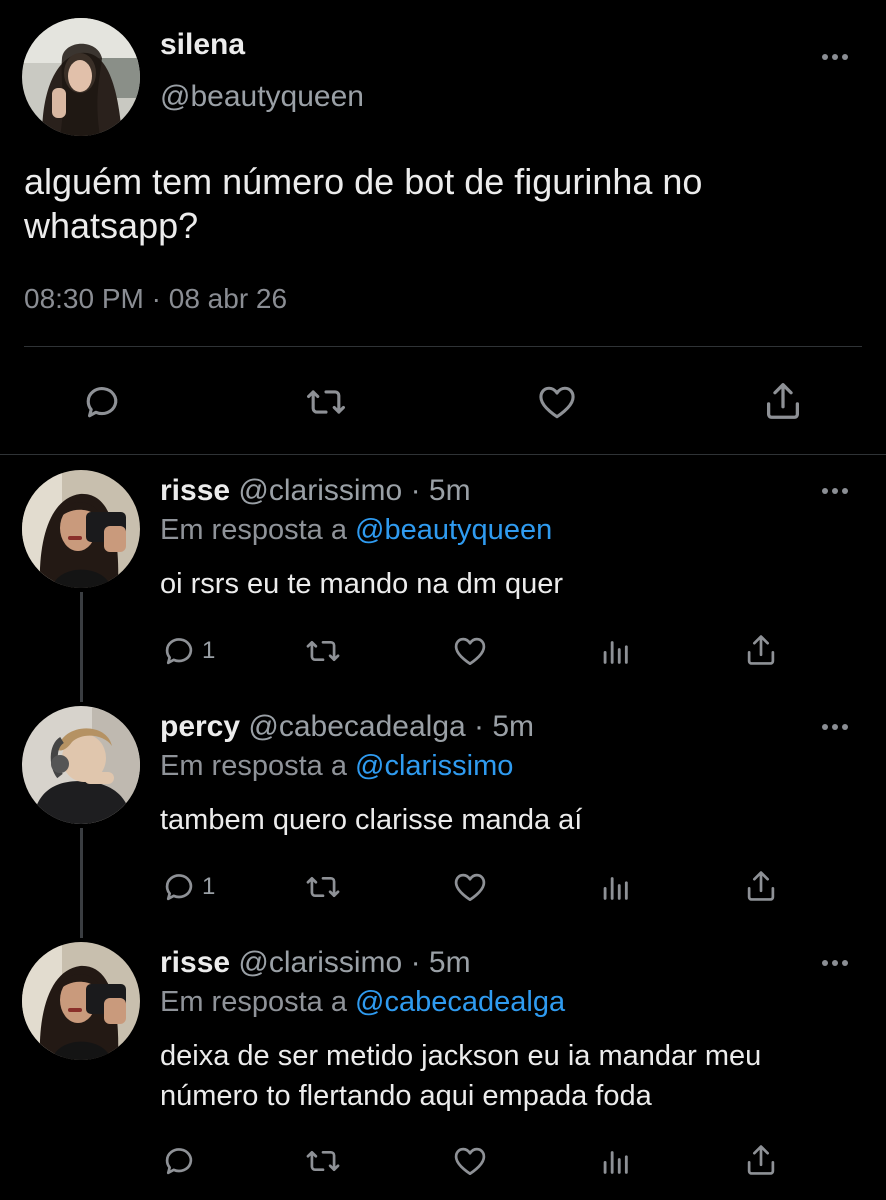 This screenshot has height=1200, width=886. I want to click on avatar-percy, so click(81, 765).